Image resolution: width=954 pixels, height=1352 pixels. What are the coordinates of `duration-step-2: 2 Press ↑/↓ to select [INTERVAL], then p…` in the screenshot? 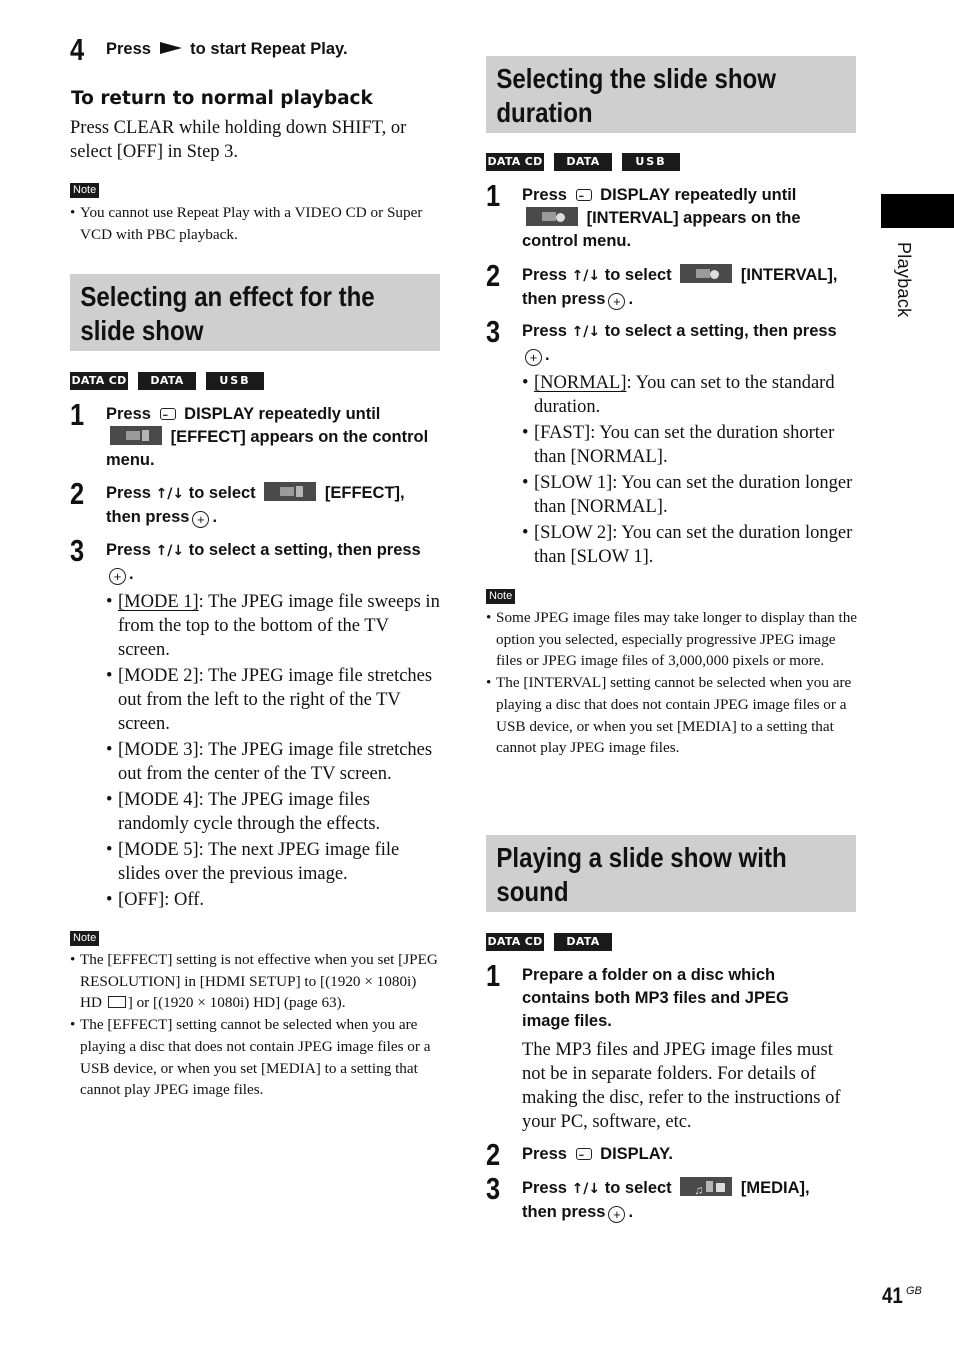 It's located at (662, 284).